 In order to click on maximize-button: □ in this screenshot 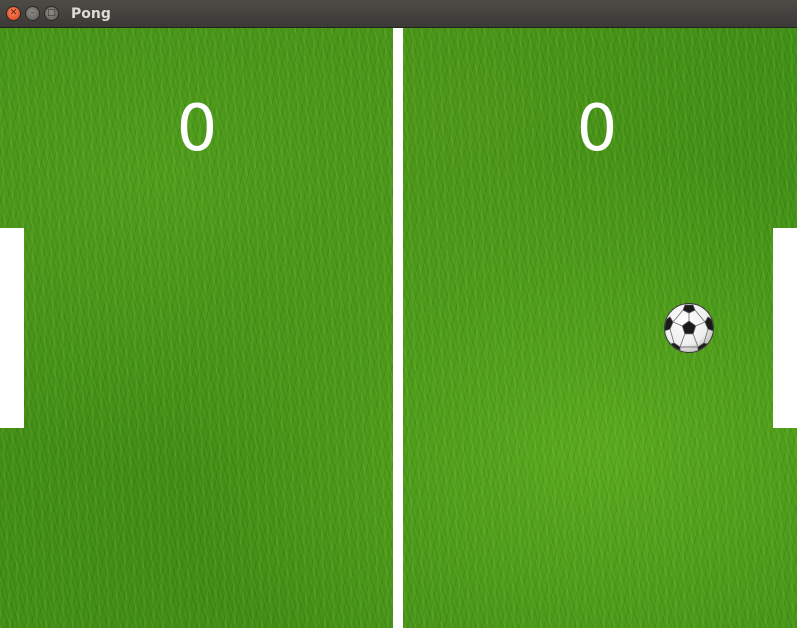, I will do `click(51, 13)`.